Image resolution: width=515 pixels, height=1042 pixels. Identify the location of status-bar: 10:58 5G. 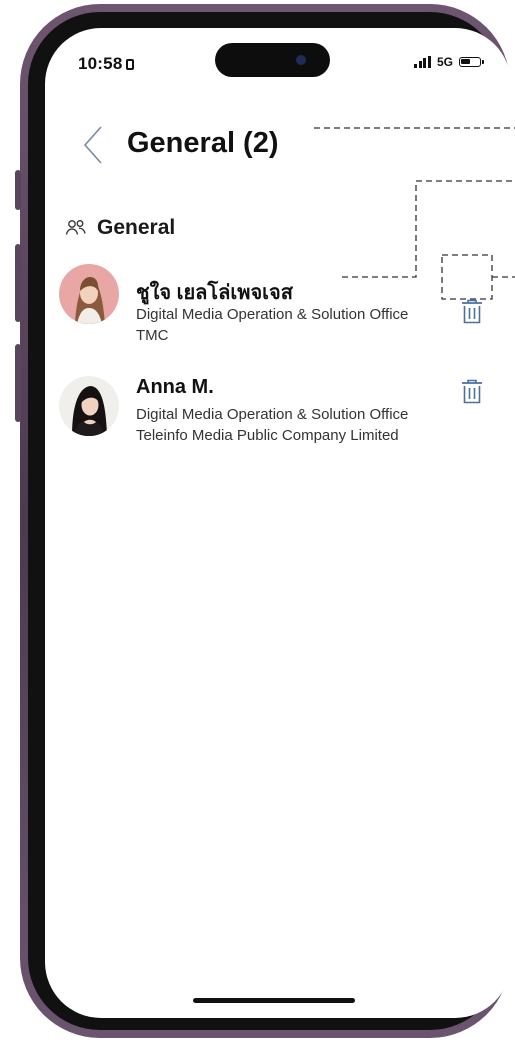
(278, 63).